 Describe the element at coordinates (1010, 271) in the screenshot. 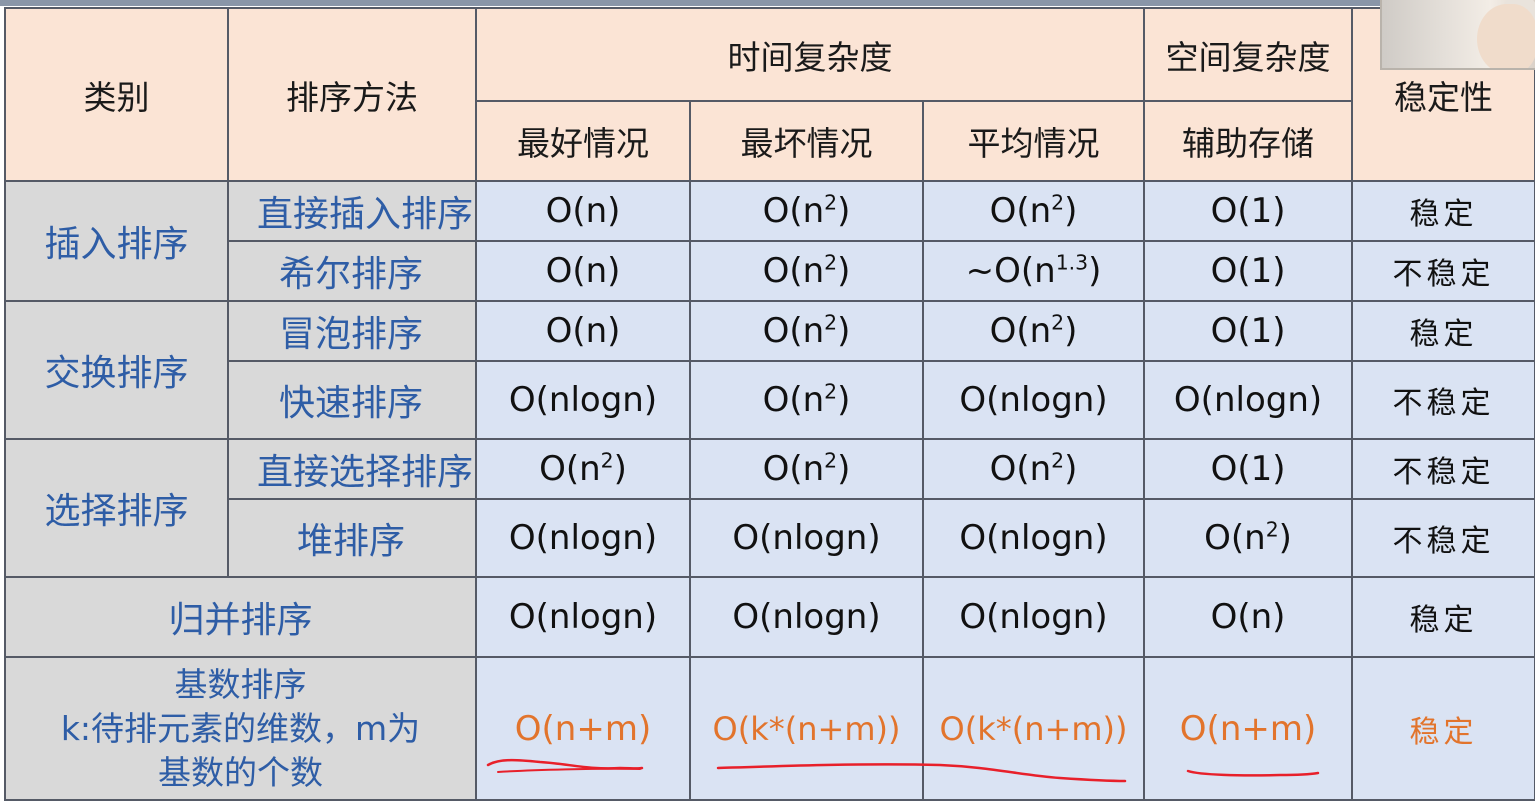

I see `value-base: ~O(n` at that location.